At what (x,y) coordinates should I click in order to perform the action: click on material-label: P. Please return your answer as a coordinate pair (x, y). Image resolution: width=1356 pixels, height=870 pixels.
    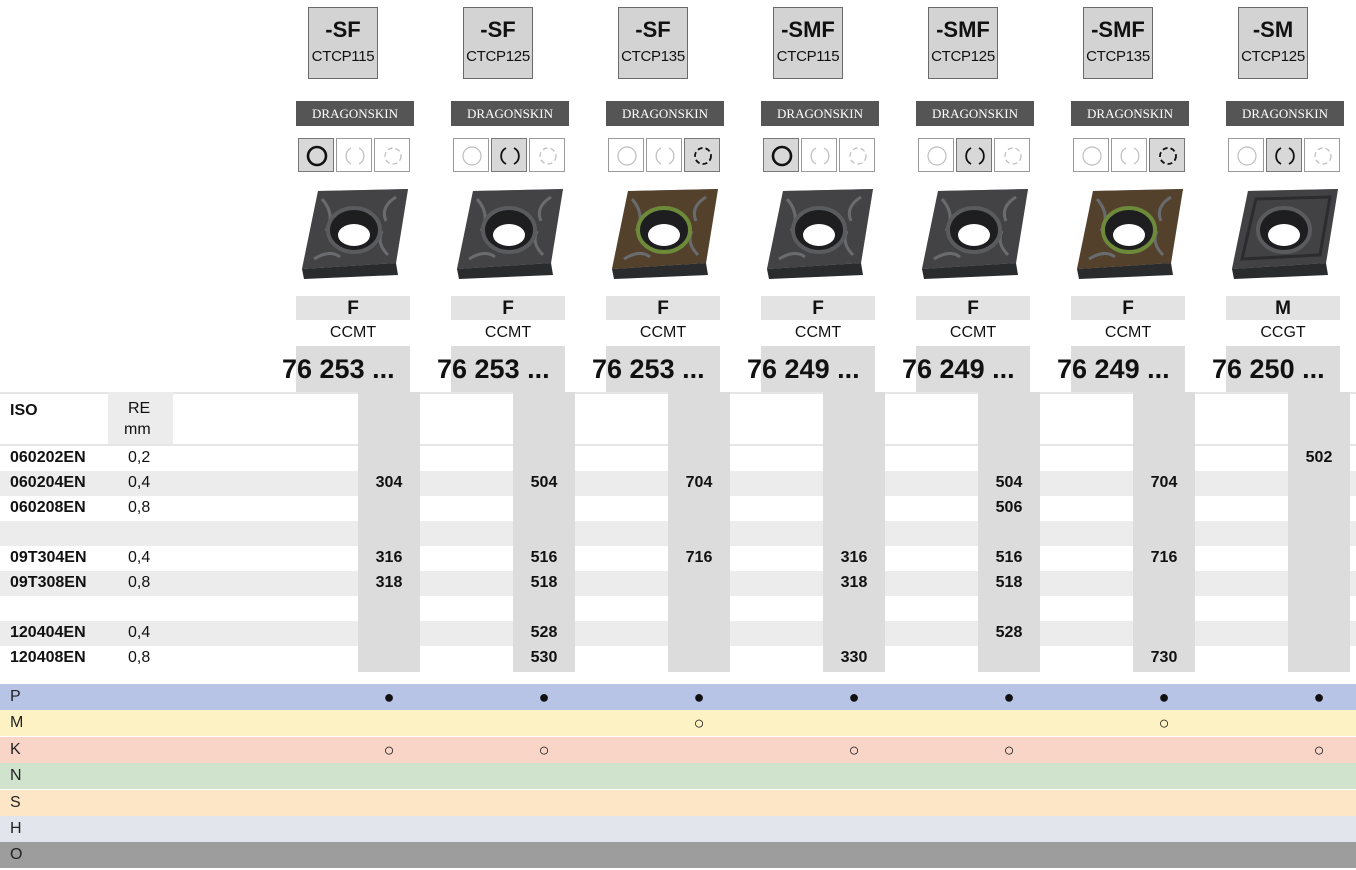
    Looking at the image, I should click on (15, 696).